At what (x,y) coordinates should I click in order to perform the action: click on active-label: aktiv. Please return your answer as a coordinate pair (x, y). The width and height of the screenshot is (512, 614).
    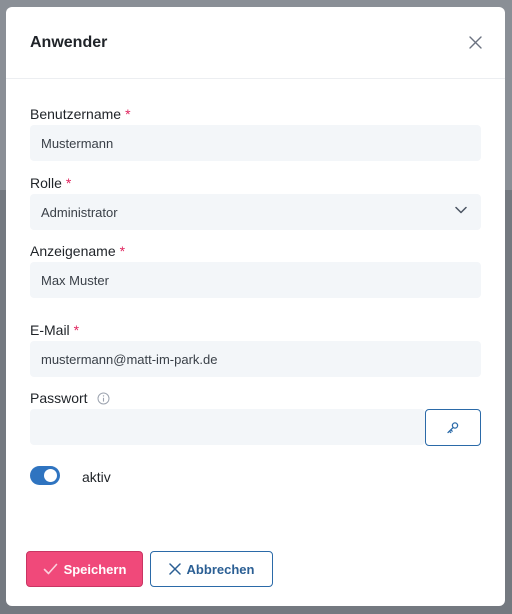
    Looking at the image, I should click on (96, 477).